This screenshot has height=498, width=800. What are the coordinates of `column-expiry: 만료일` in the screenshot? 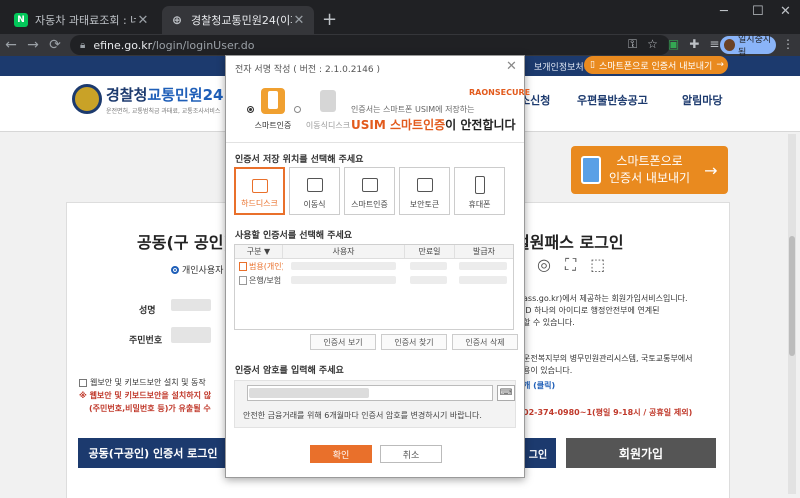 It's located at (430, 251).